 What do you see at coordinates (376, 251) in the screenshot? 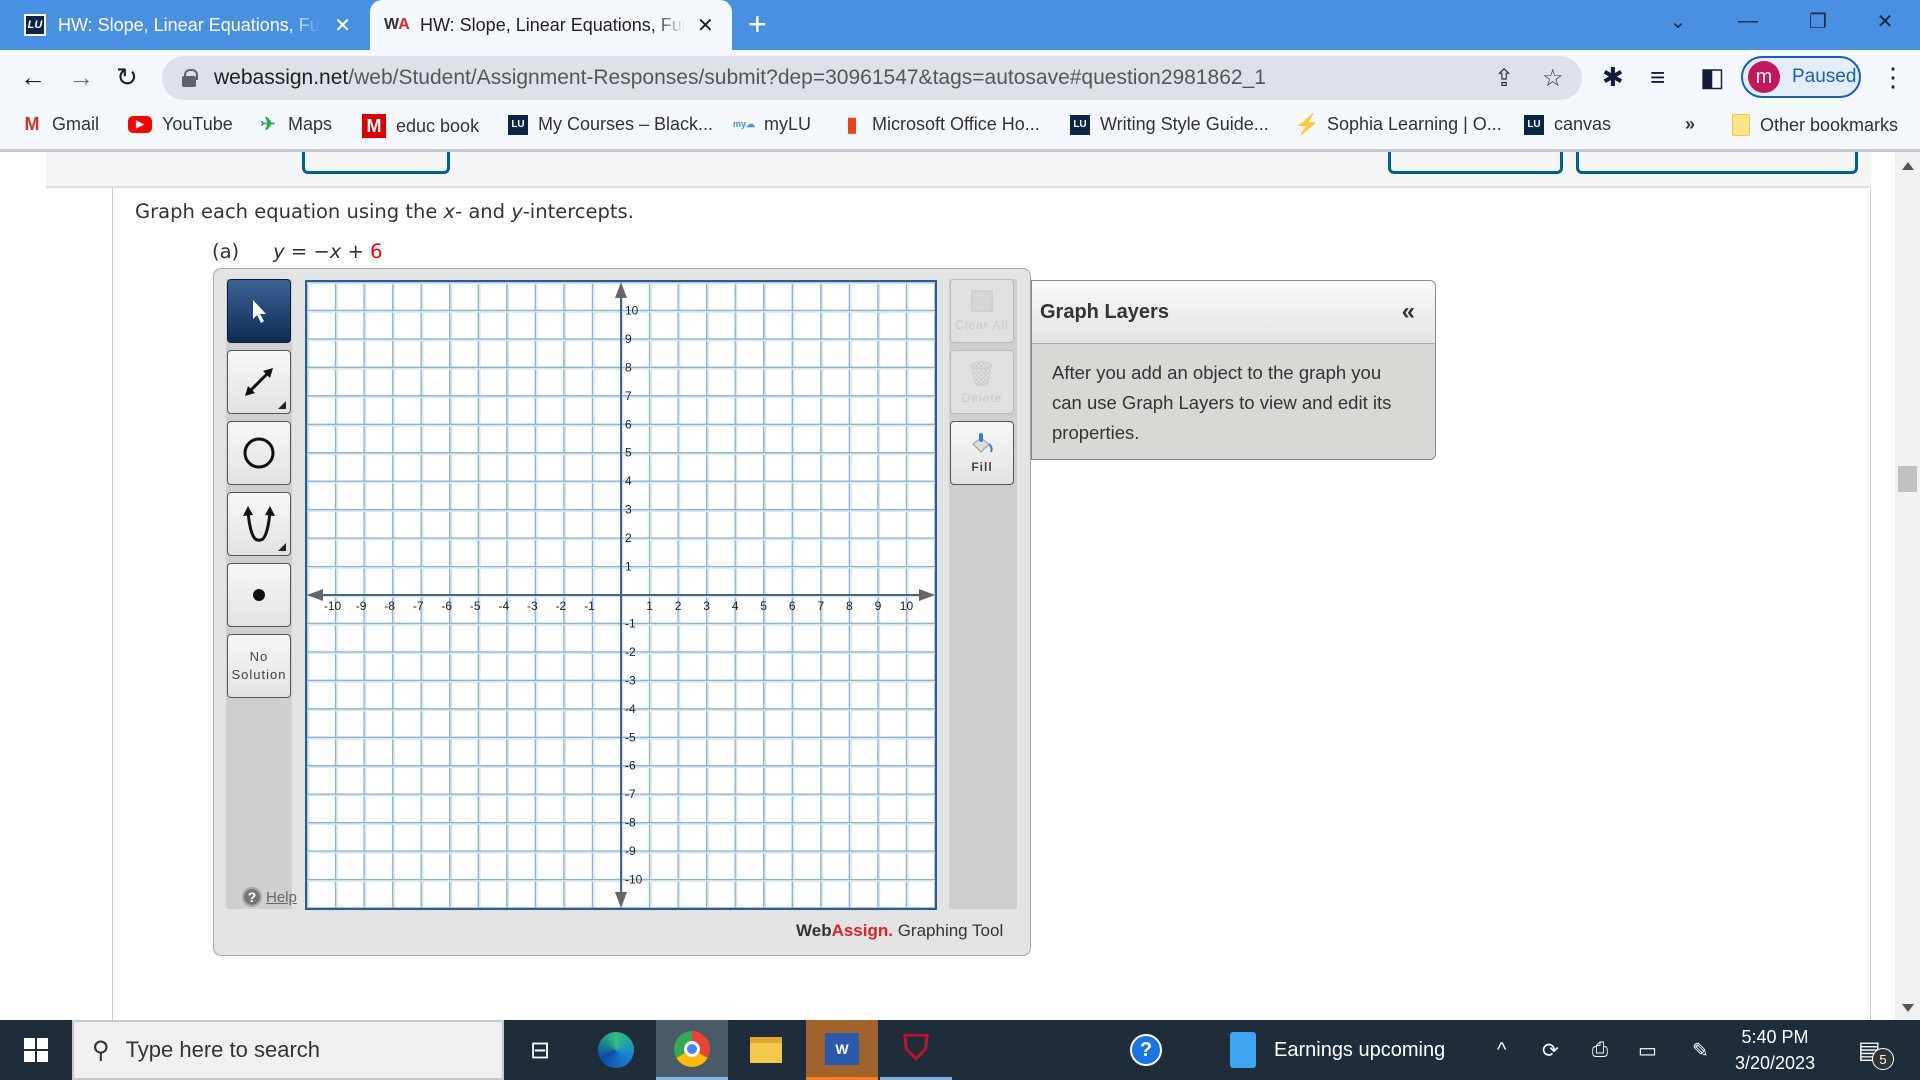
I see `equation-constant: 6` at bounding box center [376, 251].